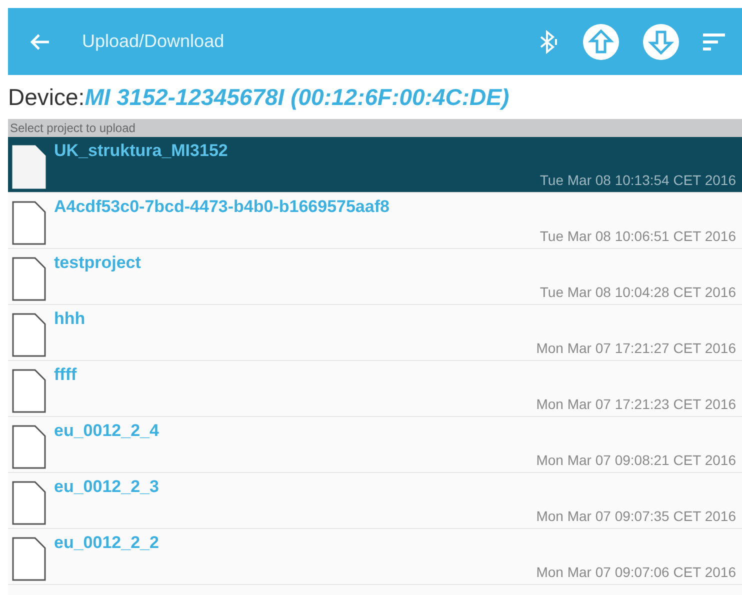 This screenshot has width=742, height=595. Describe the element at coordinates (375, 221) in the screenshot. I see `project-row: A4cdf53c0-7bcd-4473-b4b0-b1669575aaf8 Tue Mar 08 10:06:51 CET 2016` at that location.